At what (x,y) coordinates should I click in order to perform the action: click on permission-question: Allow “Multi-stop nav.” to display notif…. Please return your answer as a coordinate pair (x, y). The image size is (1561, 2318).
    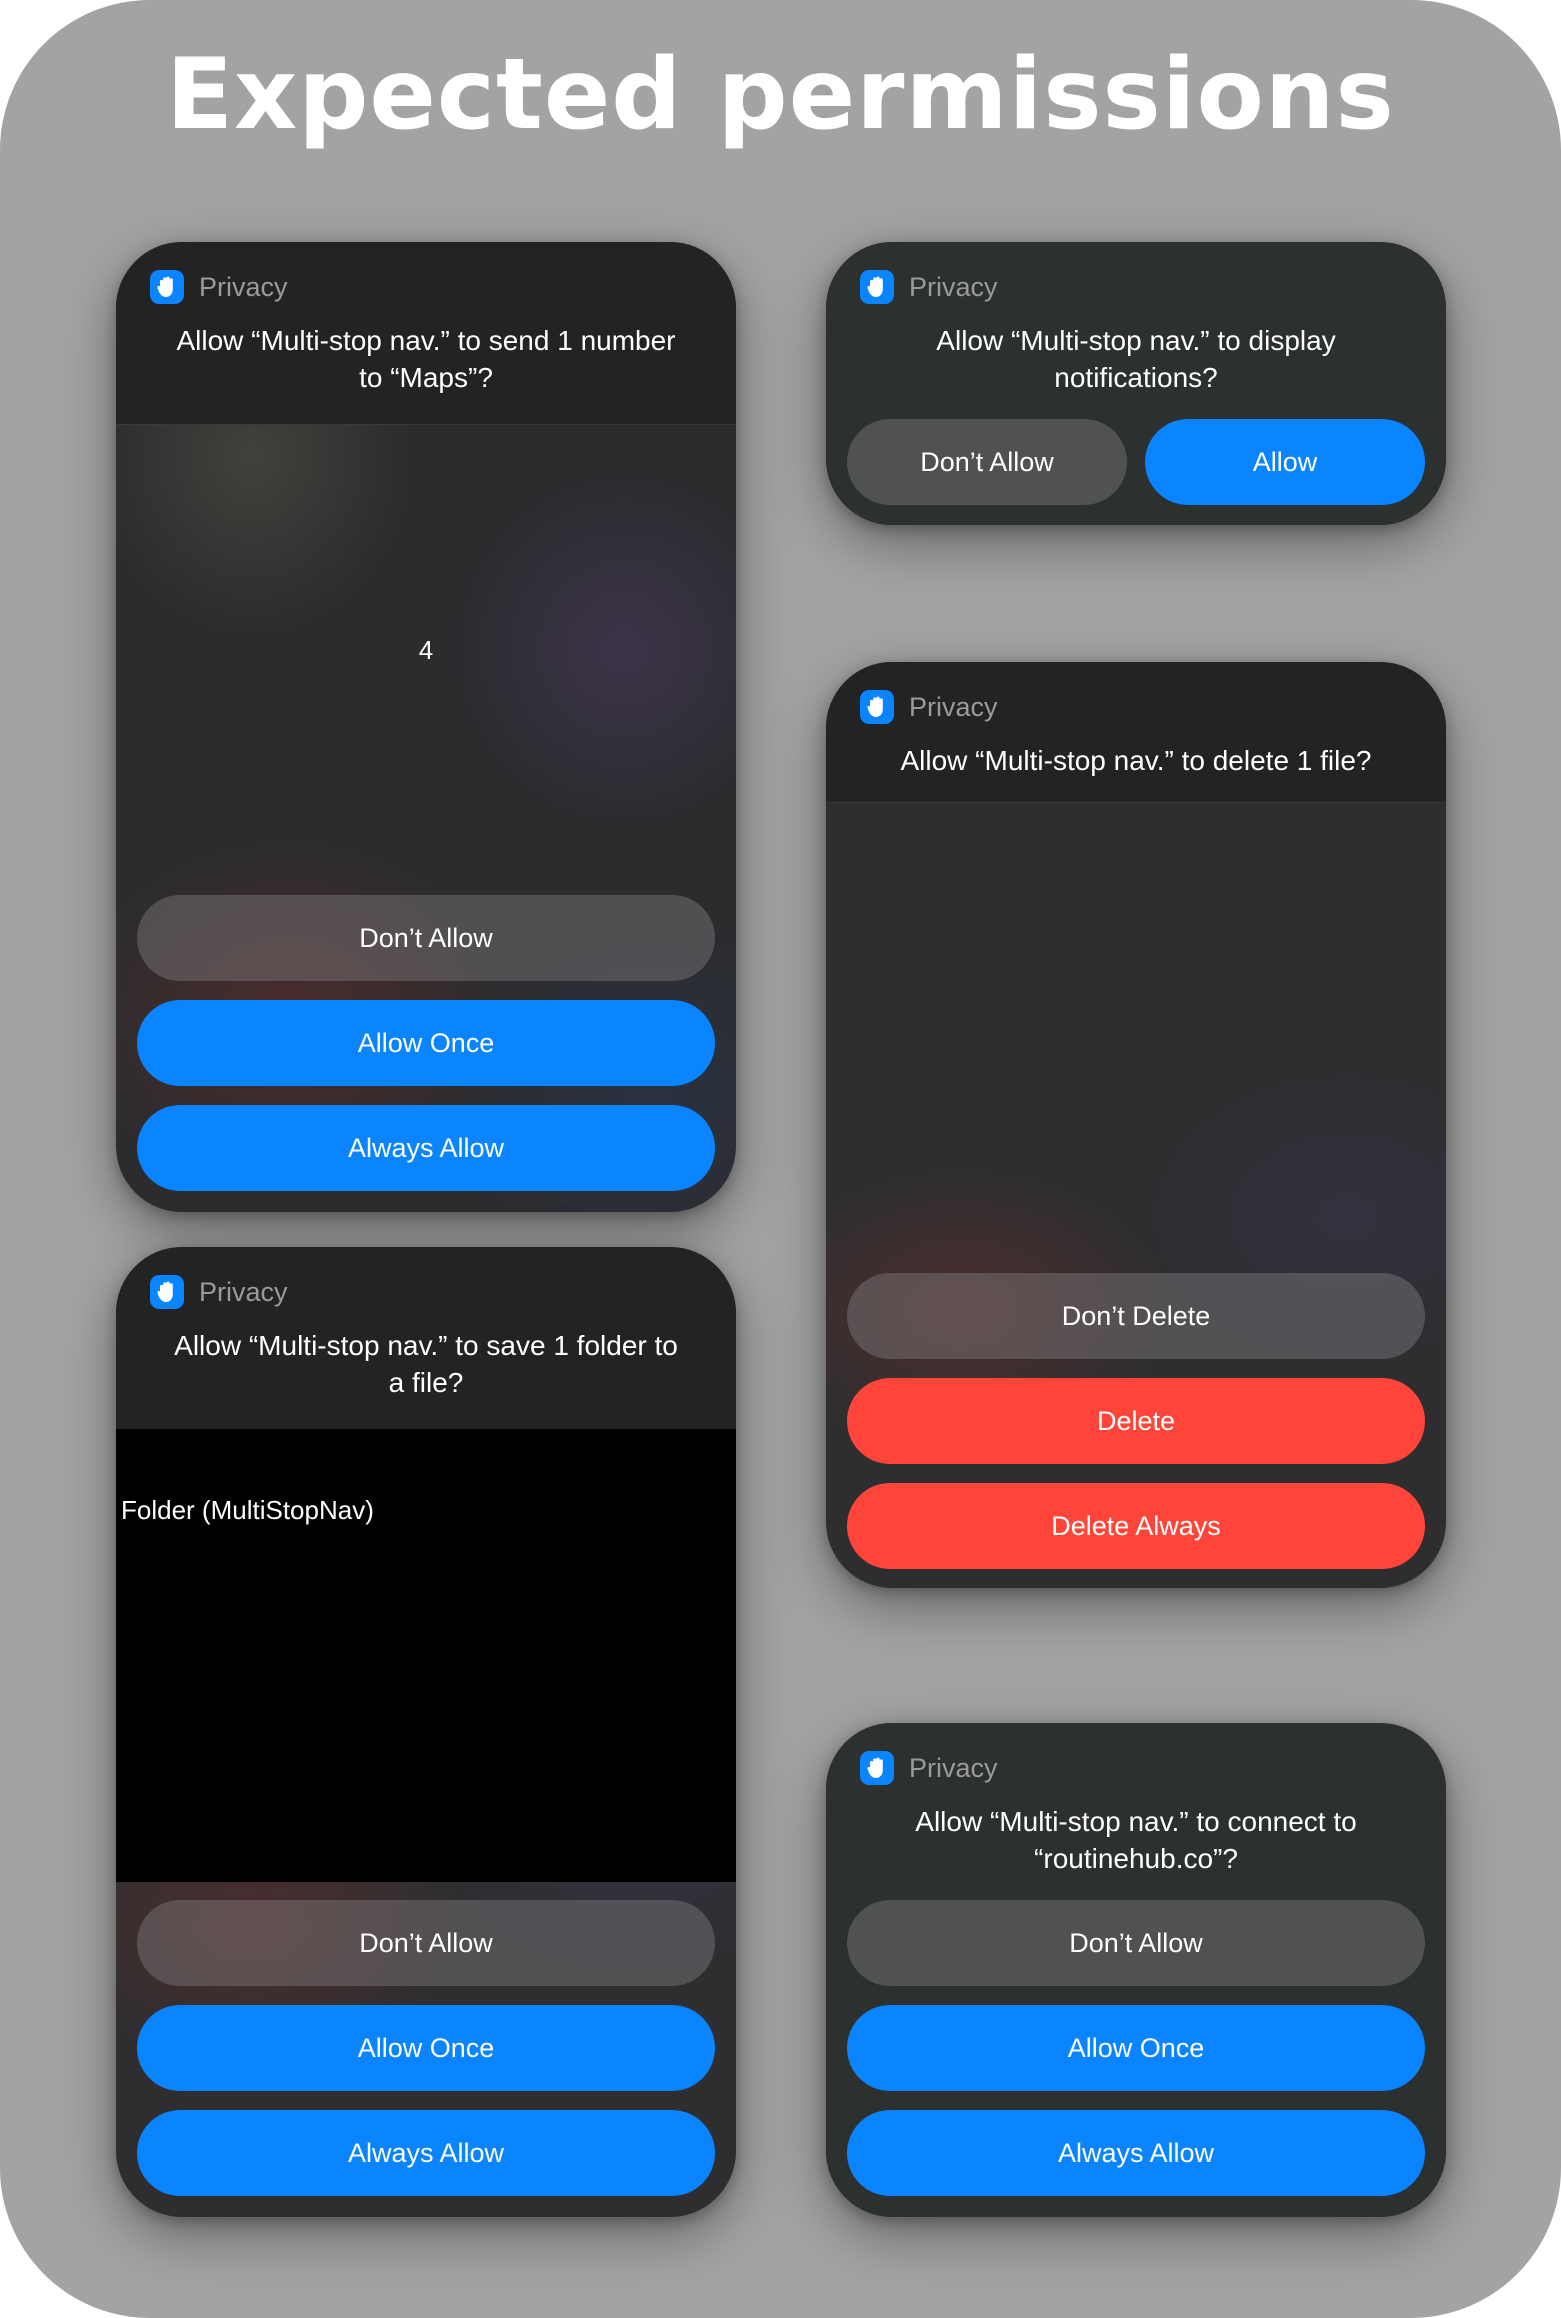
    Looking at the image, I should click on (1136, 359).